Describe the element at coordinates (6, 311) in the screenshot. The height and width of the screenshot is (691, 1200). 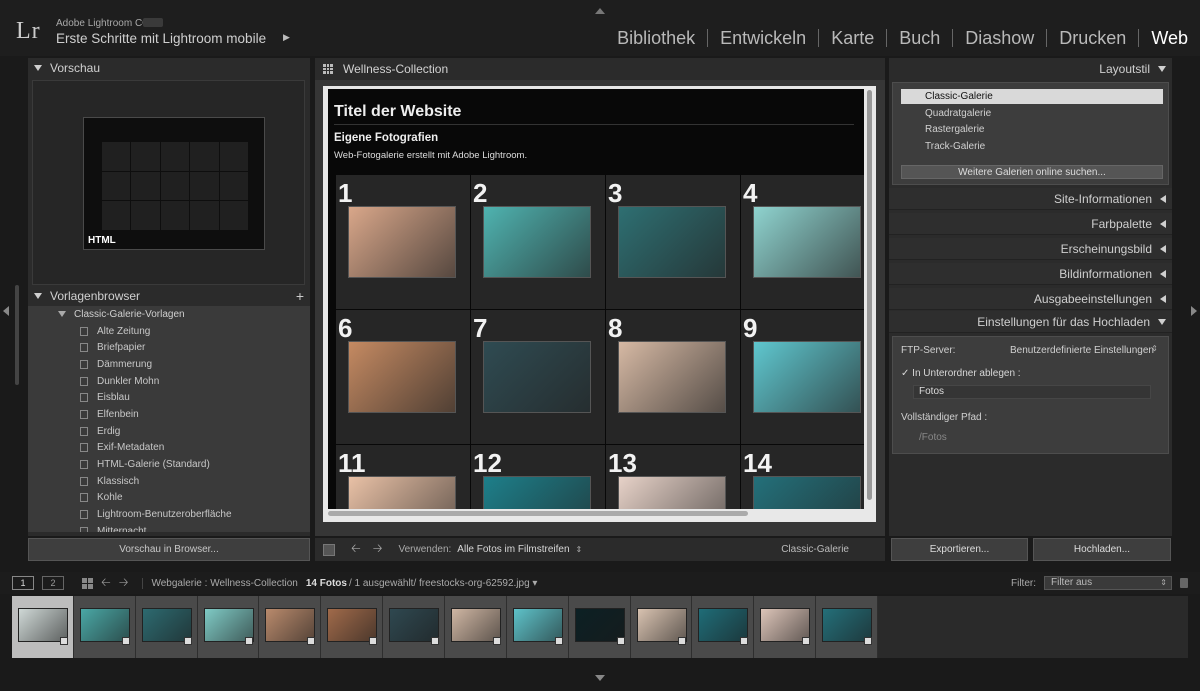
I see `collapse-left-panel-icon` at that location.